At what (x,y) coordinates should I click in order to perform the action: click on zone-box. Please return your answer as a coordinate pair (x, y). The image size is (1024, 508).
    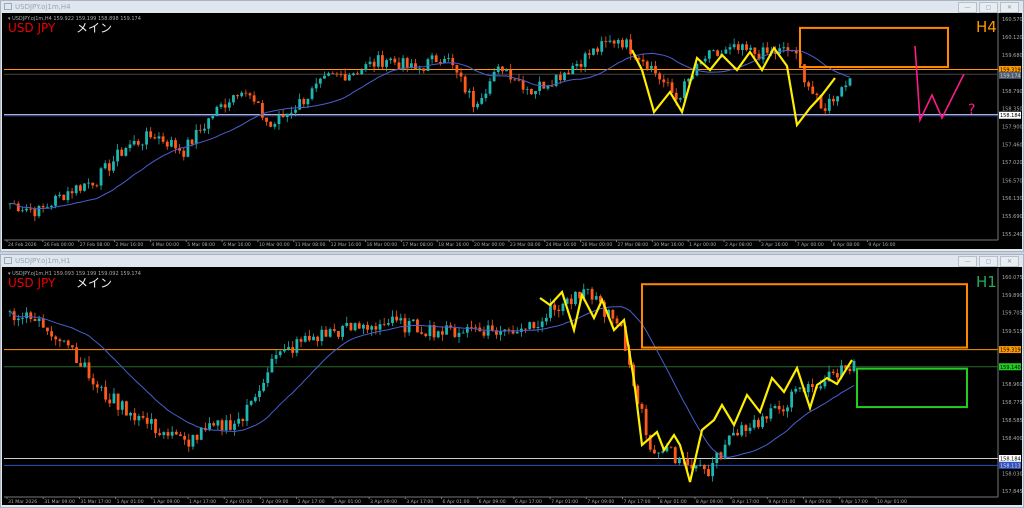
    Looking at the image, I should click on (804, 316).